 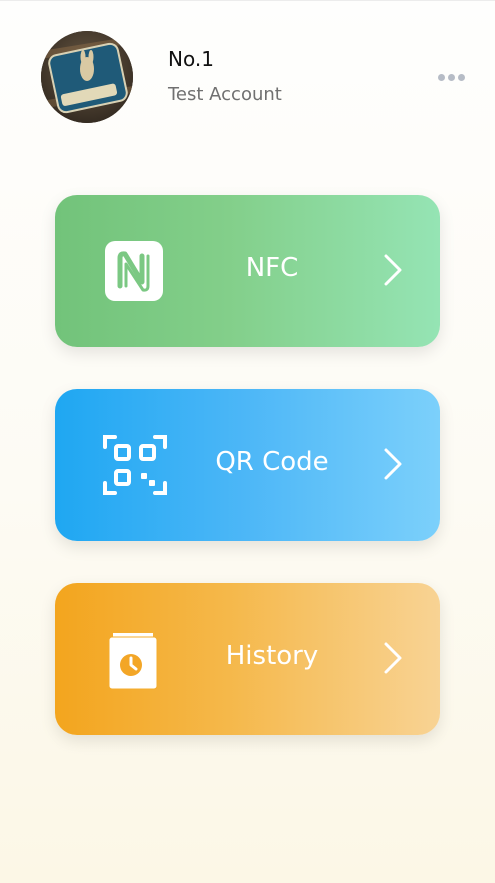 What do you see at coordinates (135, 465) in the screenshot?
I see `qr-scan-icon` at bounding box center [135, 465].